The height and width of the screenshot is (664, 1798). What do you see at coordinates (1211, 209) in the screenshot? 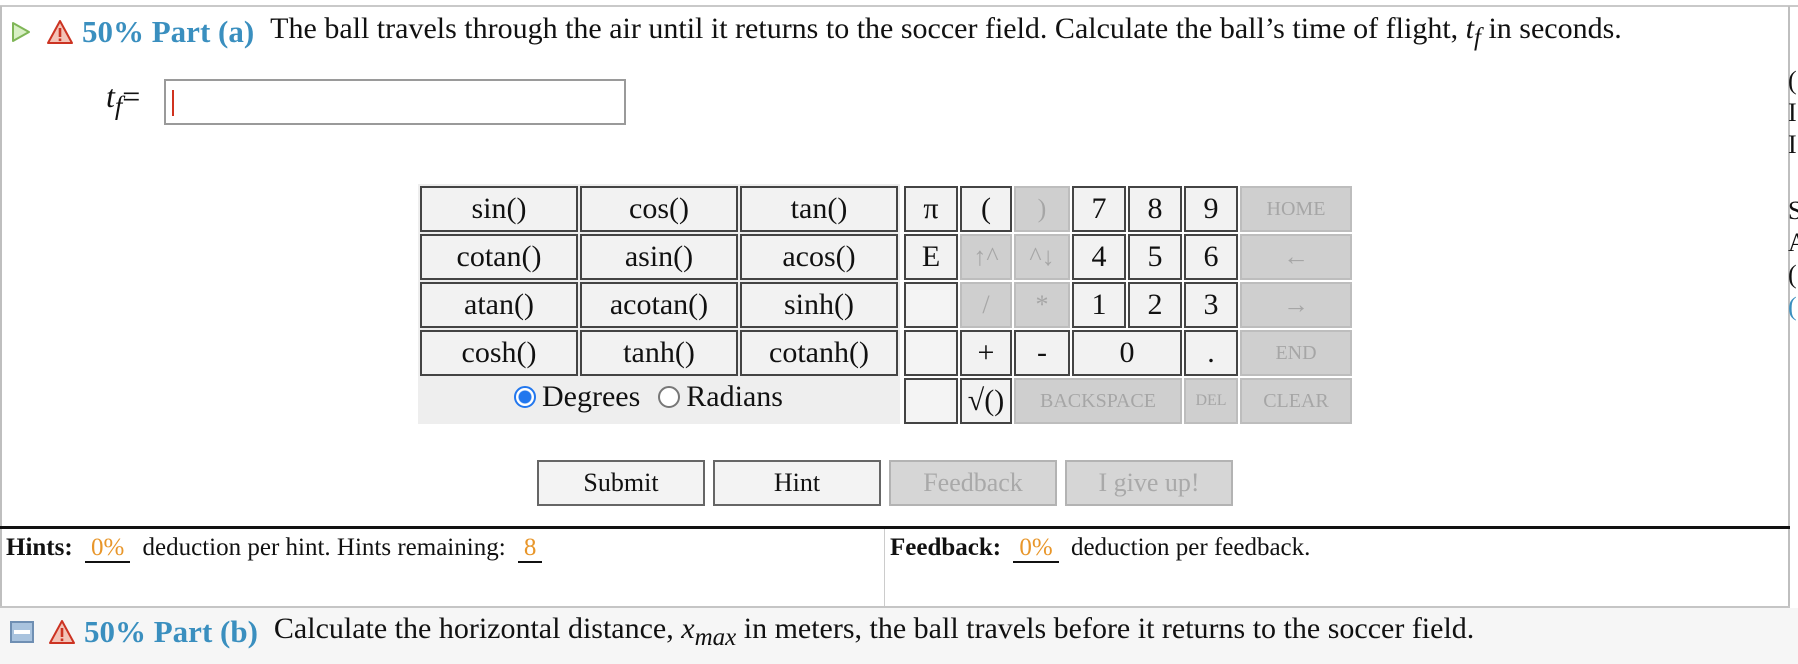
I see `key-9: 9` at bounding box center [1211, 209].